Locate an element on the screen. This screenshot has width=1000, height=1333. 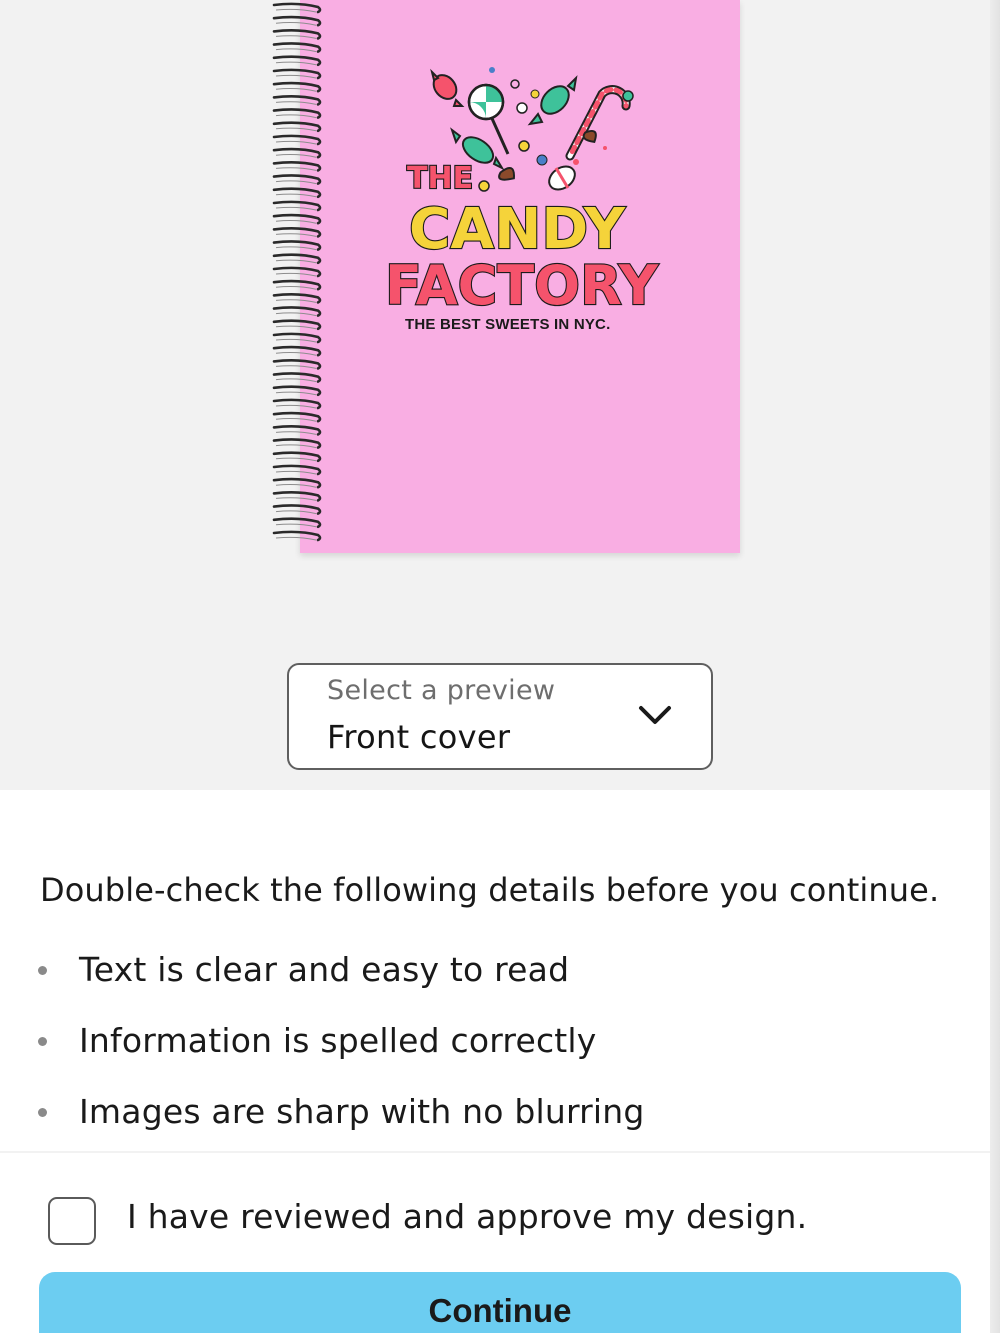
list-item: Text is clear and easy to read is located at coordinates (500, 985).